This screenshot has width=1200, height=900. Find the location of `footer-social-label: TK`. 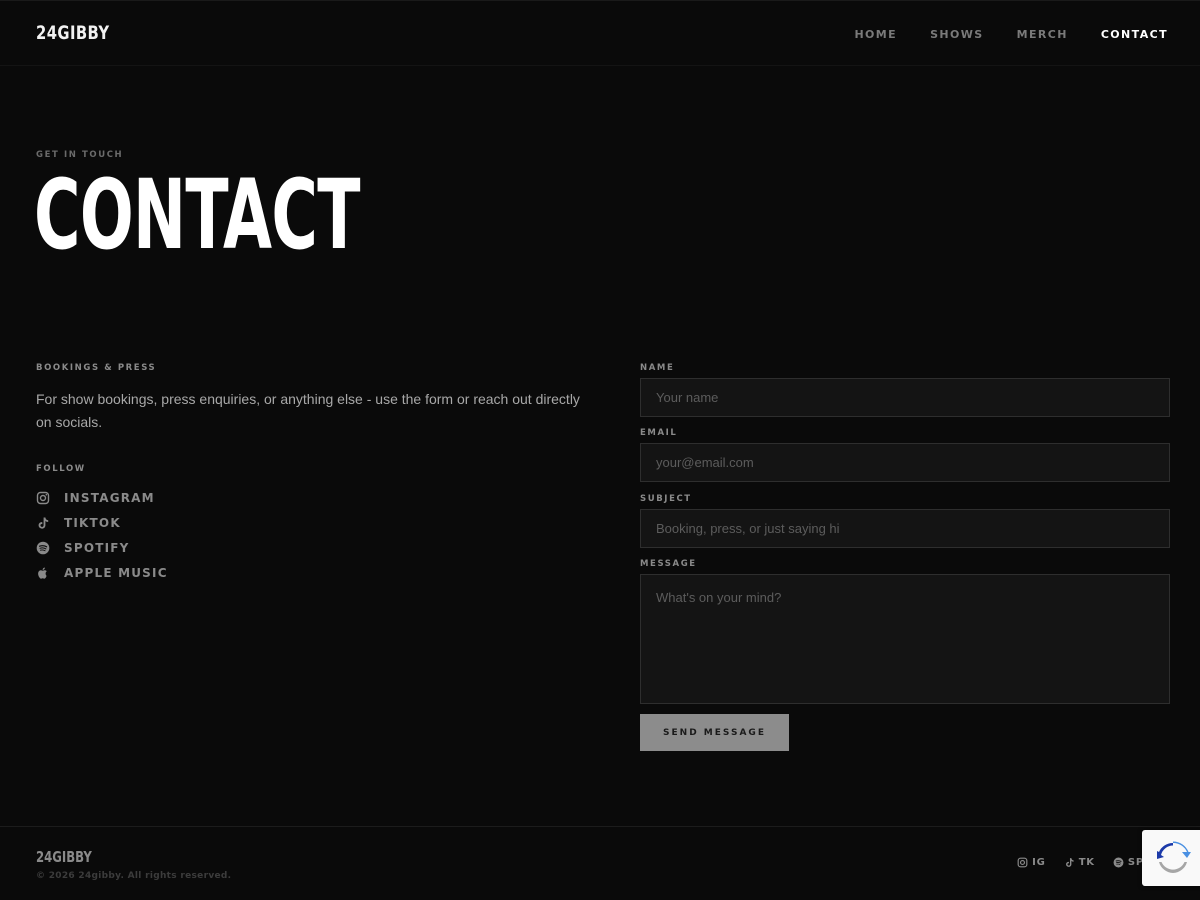

footer-social-label: TK is located at coordinates (1086, 862).